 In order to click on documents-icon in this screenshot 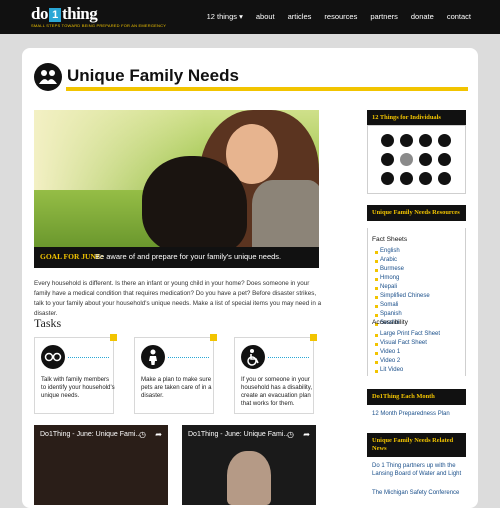, I will do `click(406, 159)`.